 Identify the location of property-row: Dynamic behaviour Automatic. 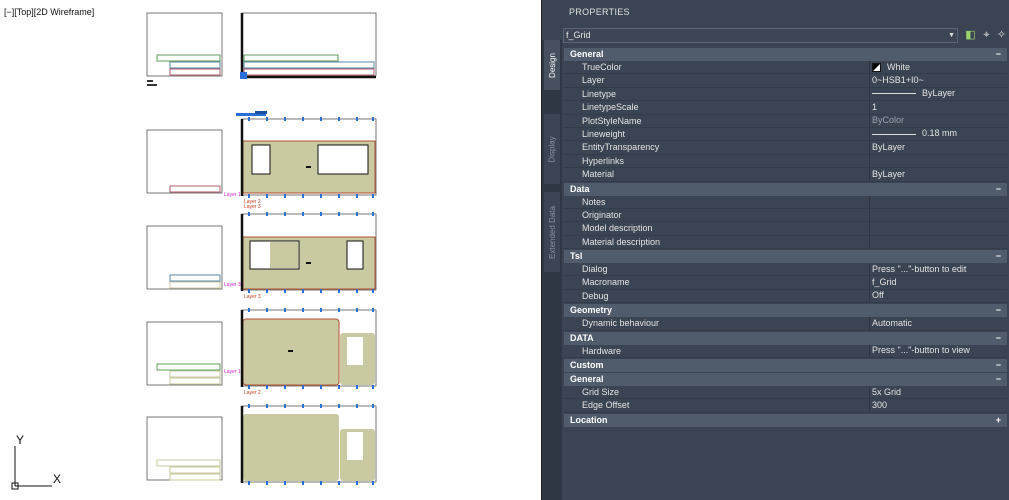
(785, 324).